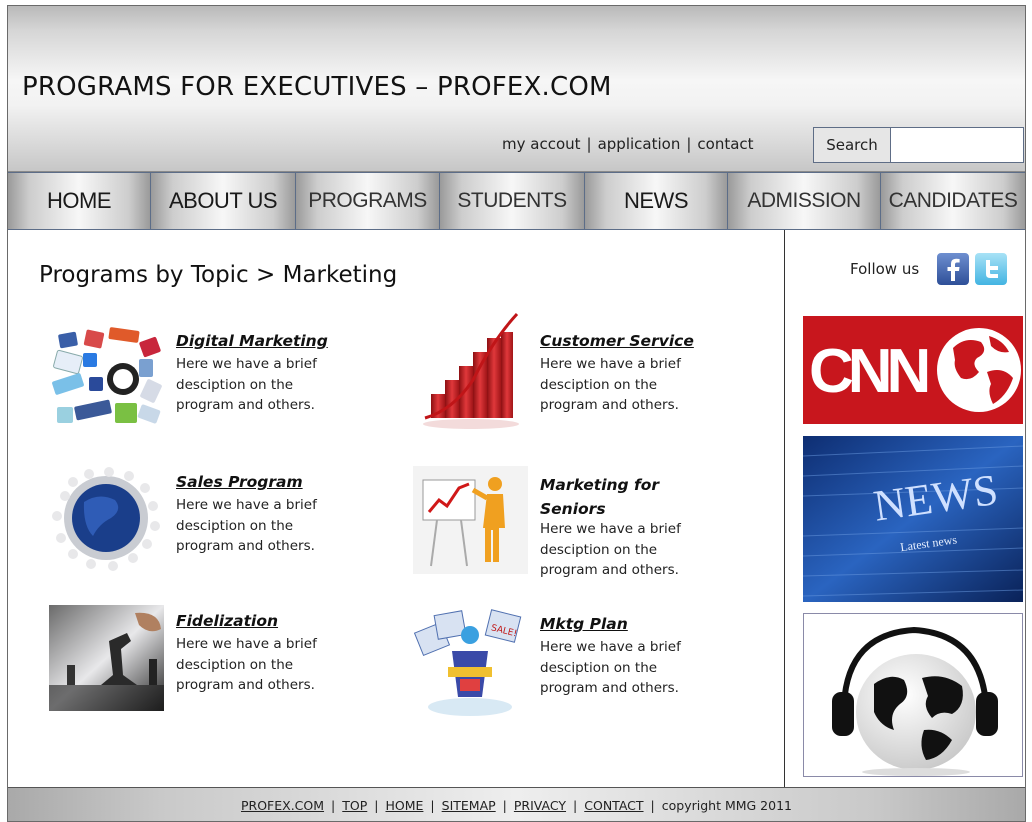 The image size is (1032, 822). I want to click on growth-bars-icon, so click(470, 371).